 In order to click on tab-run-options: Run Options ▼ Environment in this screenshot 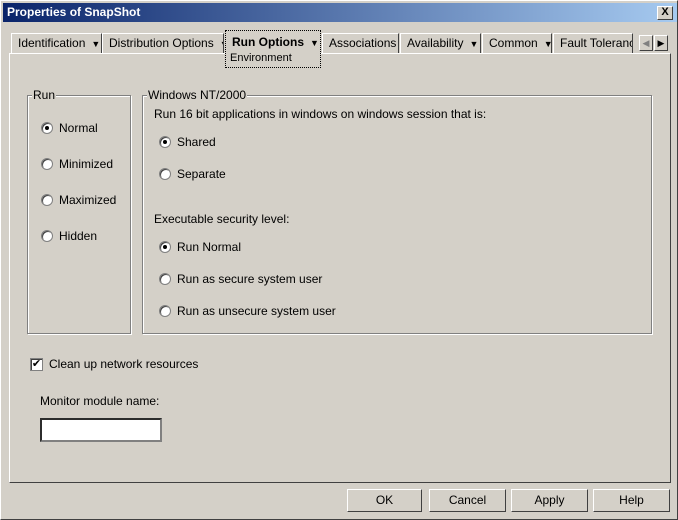, I will do `click(273, 49)`.